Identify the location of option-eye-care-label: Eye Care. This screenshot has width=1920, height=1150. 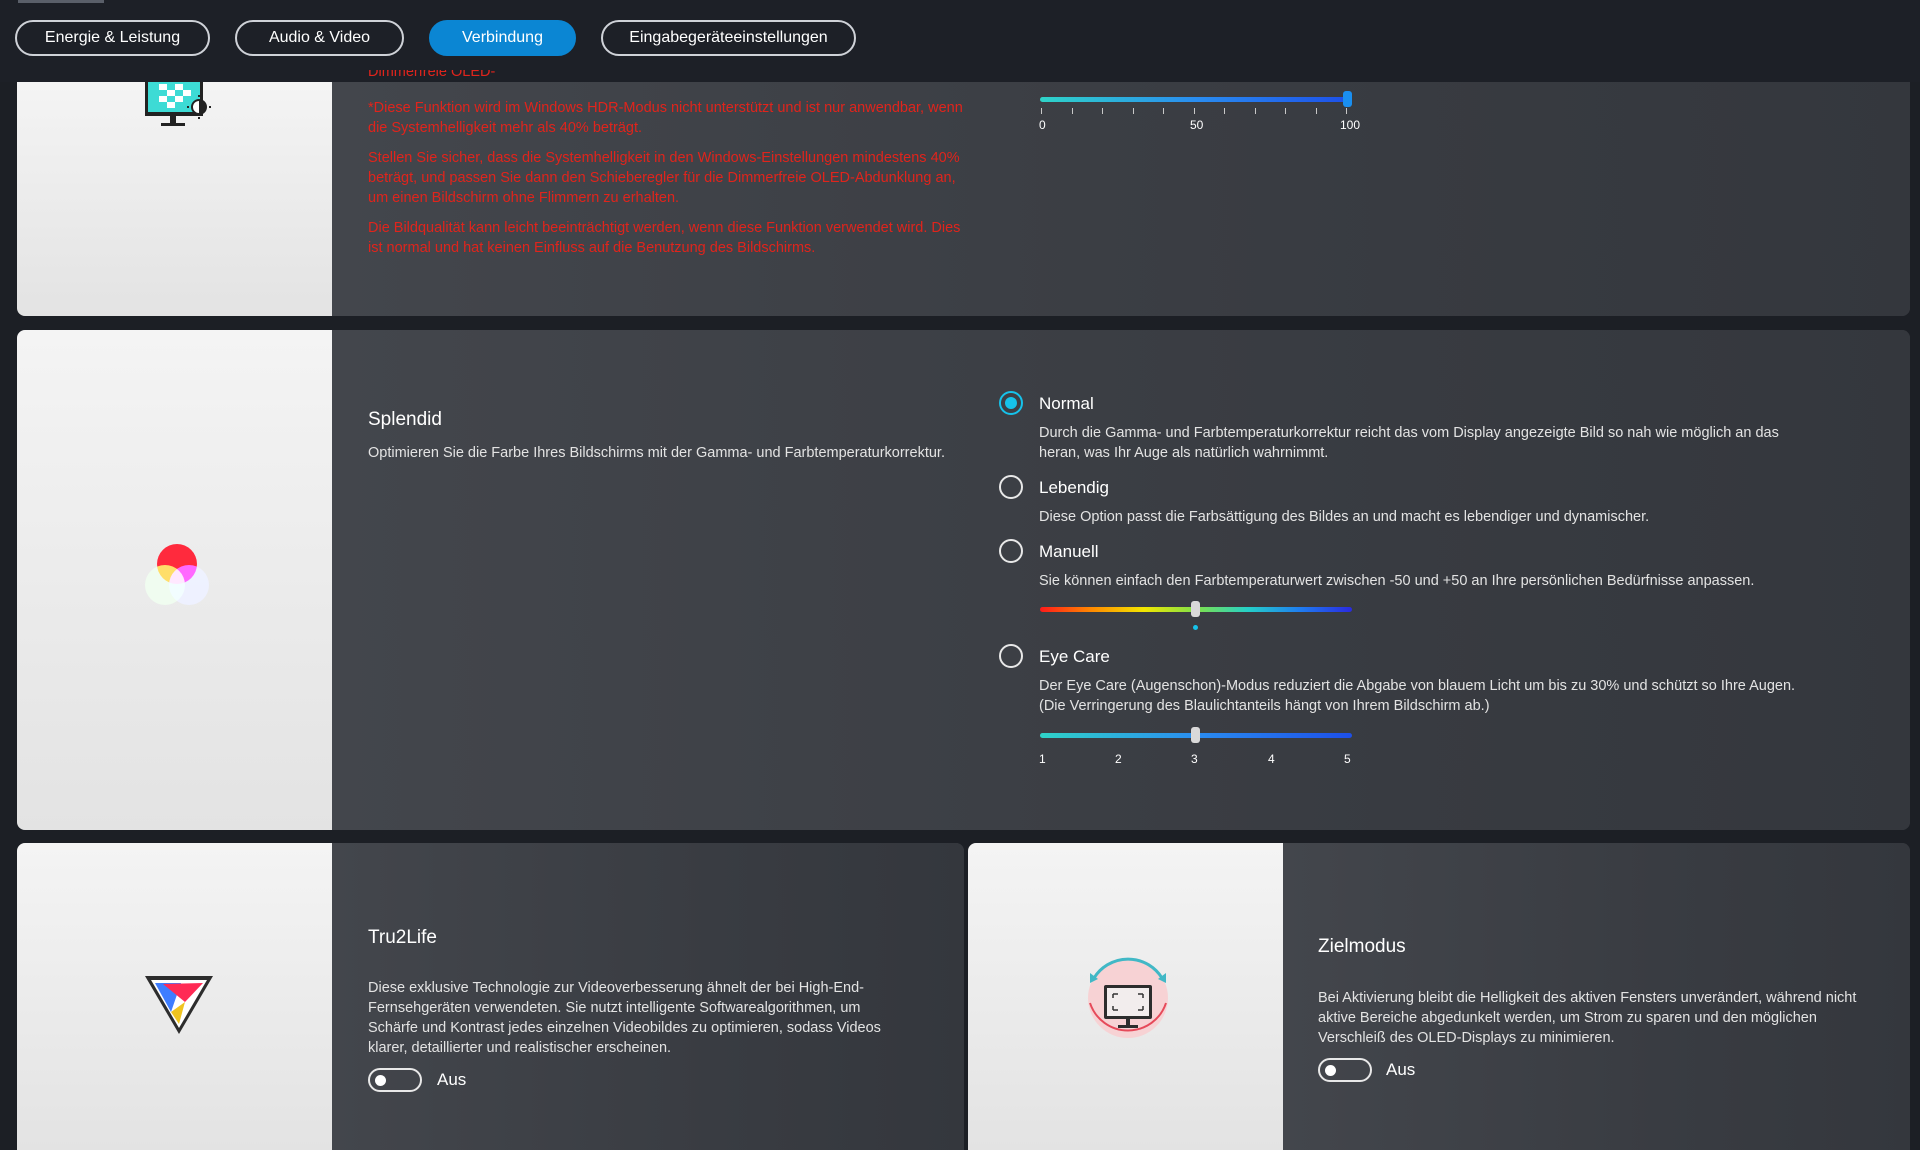
(1074, 657).